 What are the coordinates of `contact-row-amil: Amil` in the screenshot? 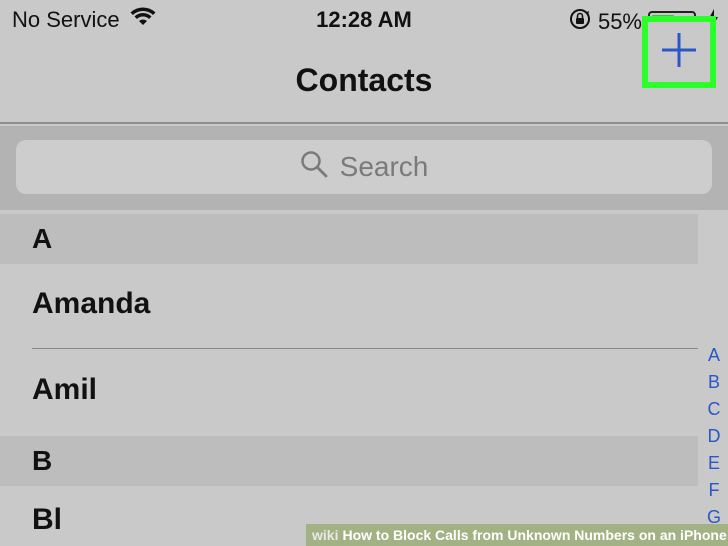 It's located at (349, 390).